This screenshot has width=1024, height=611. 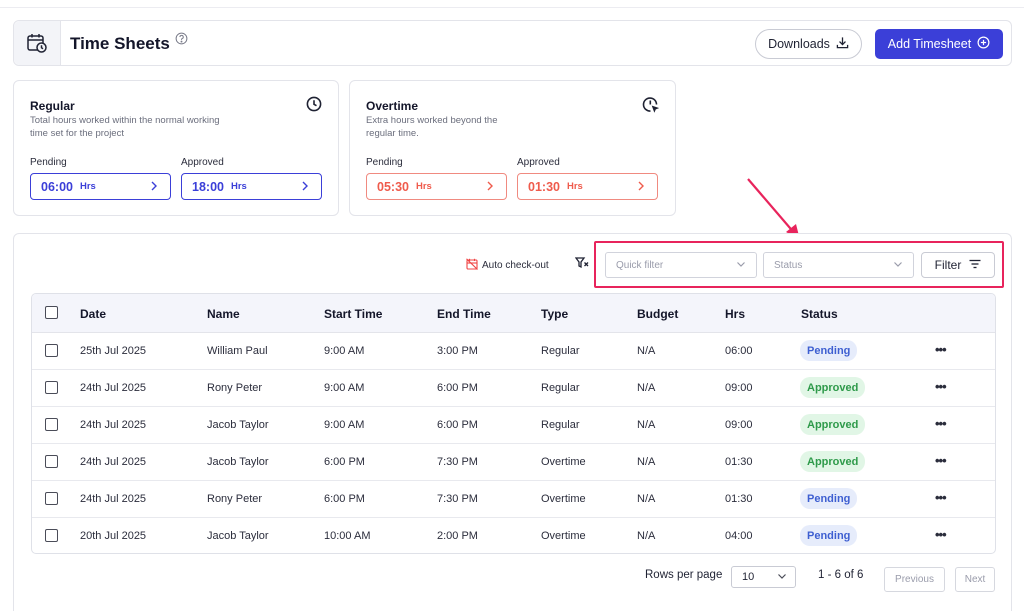 I want to click on column-header-start-time: Start Time, so click(x=353, y=314).